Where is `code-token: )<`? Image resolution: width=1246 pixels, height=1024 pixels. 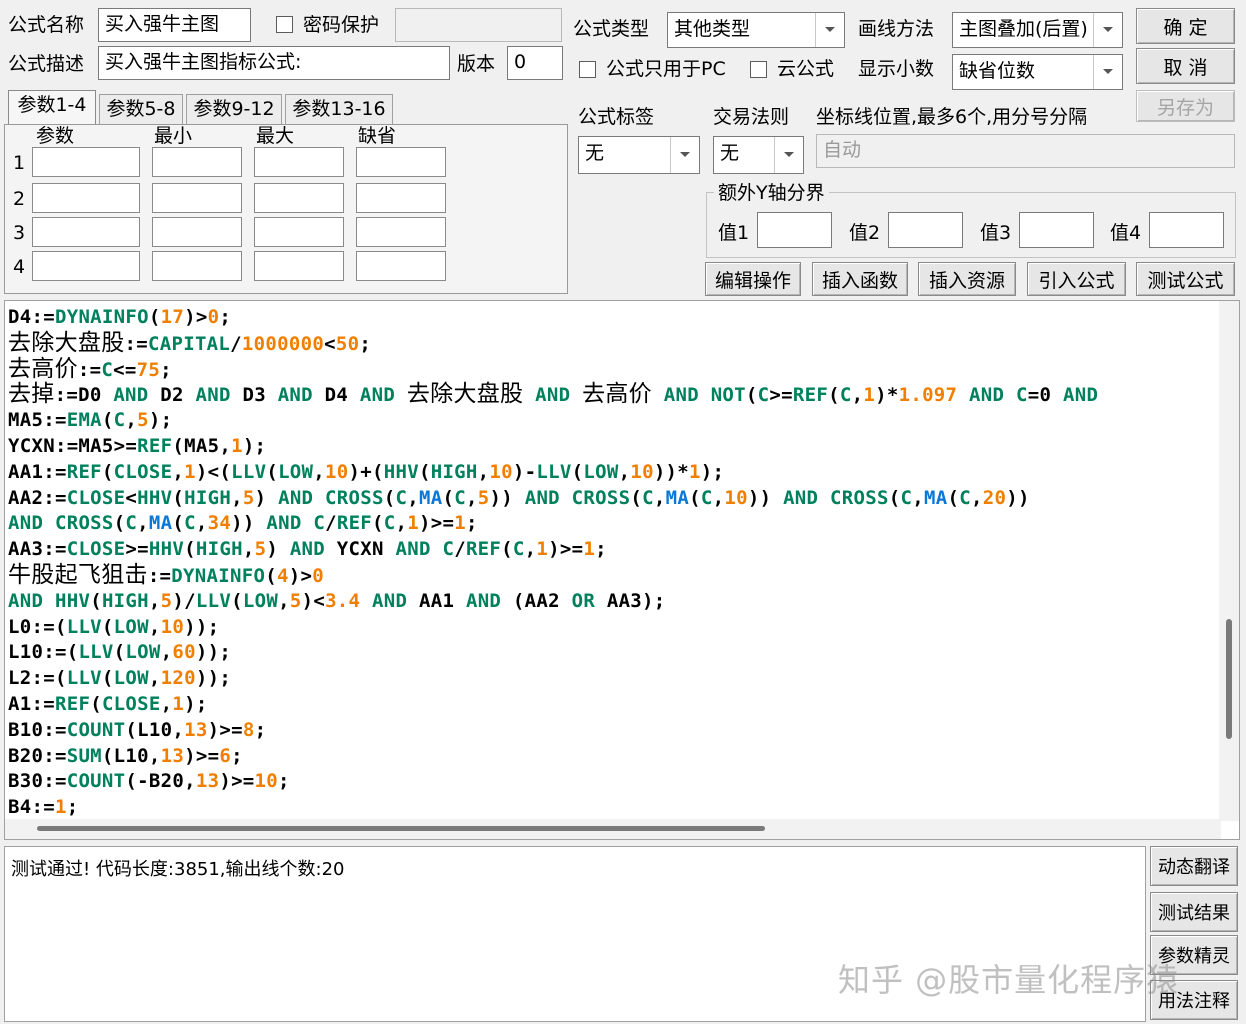
code-token: )< is located at coordinates (313, 600).